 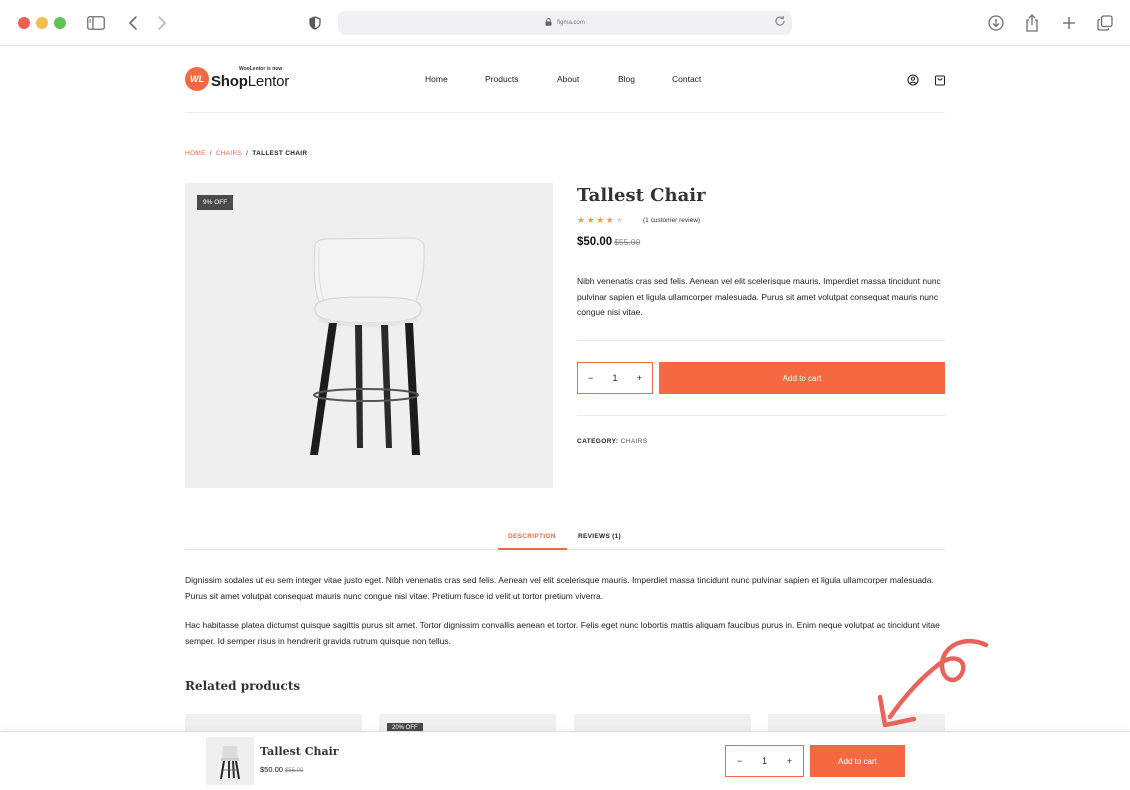 I want to click on product-image: 9% OFF, so click(x=369, y=335).